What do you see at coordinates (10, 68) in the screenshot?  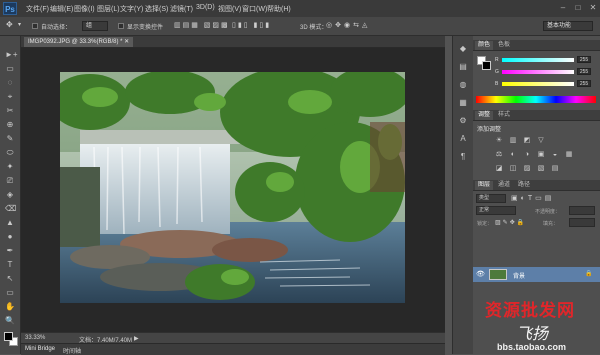 I see `marquee-tool-icon: ▭` at bounding box center [10, 68].